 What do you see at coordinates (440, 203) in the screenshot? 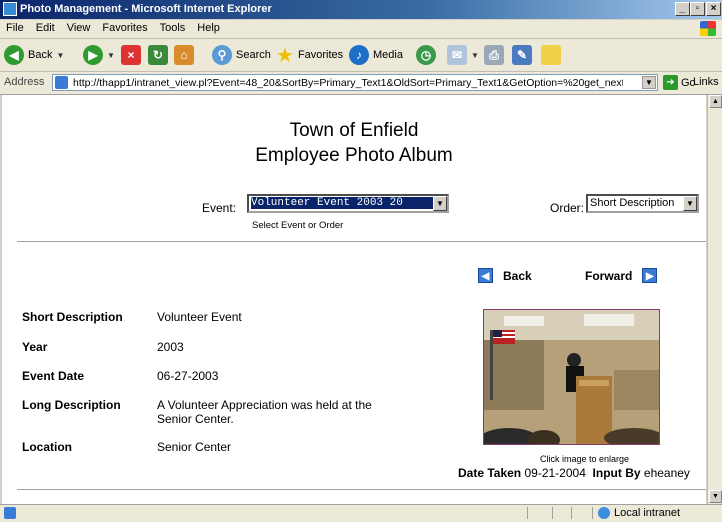
I see `event-dropdown-icon: ▼` at bounding box center [440, 203].